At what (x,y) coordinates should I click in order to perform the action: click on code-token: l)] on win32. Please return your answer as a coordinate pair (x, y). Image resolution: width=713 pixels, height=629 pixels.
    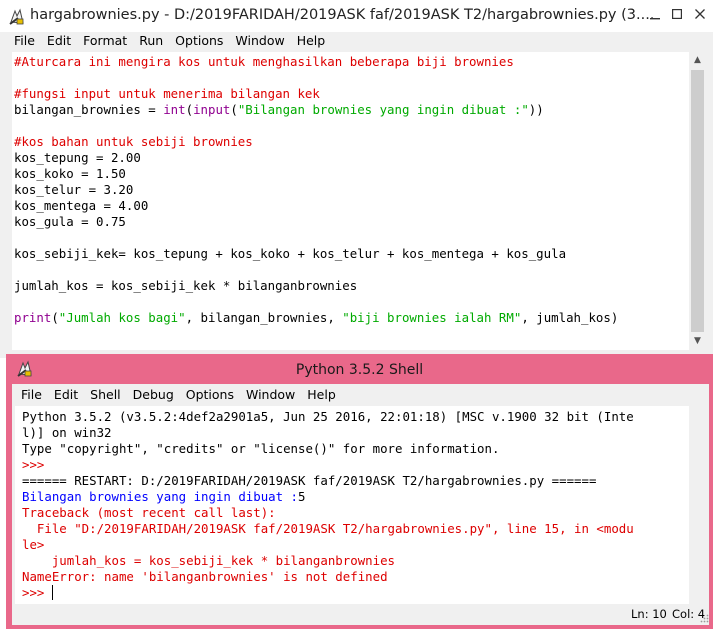
    Looking at the image, I should click on (67, 432).